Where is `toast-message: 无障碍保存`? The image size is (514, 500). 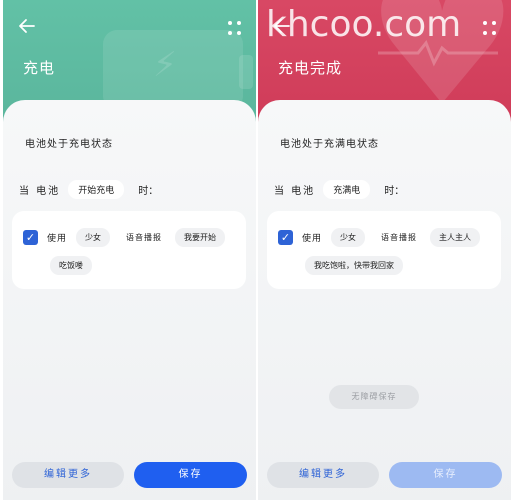
toast-message: 无障碍保存 is located at coordinates (374, 397).